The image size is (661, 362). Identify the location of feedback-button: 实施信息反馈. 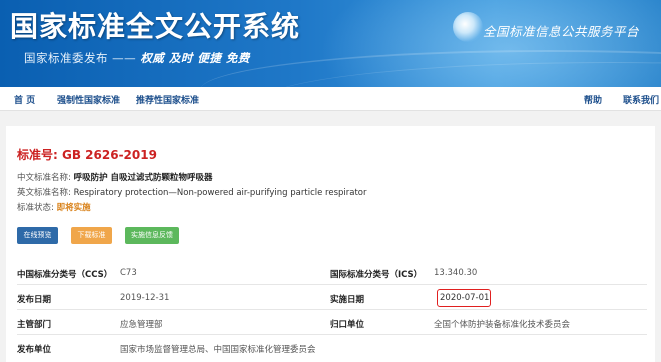
(152, 235).